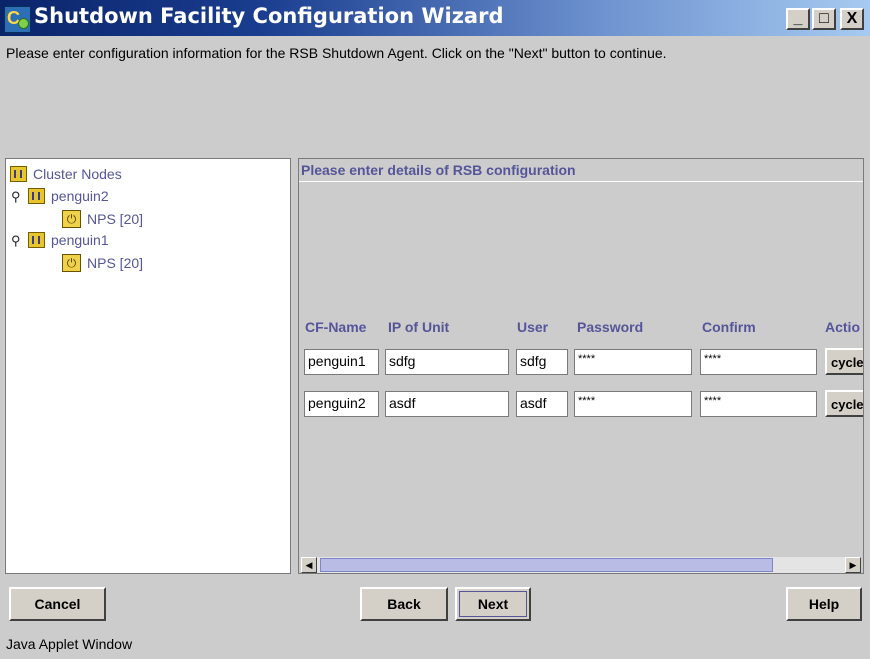  Describe the element at coordinates (77, 174) in the screenshot. I see `tree-root-label: Cluster Nodes` at that location.